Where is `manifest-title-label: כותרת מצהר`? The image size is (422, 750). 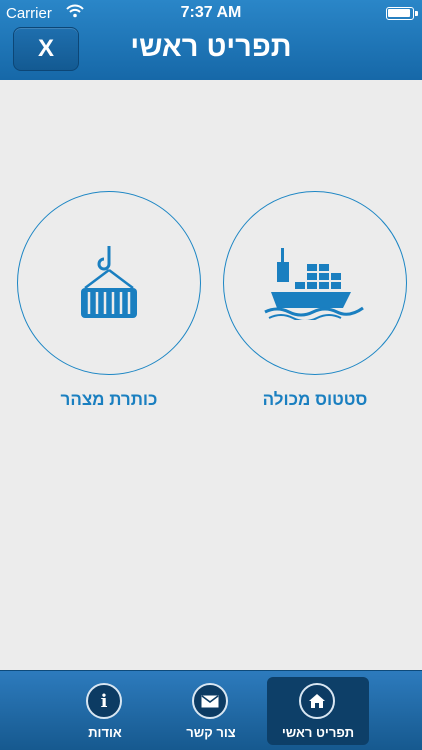
manifest-title-label: כותרת מצהר is located at coordinates (109, 400).